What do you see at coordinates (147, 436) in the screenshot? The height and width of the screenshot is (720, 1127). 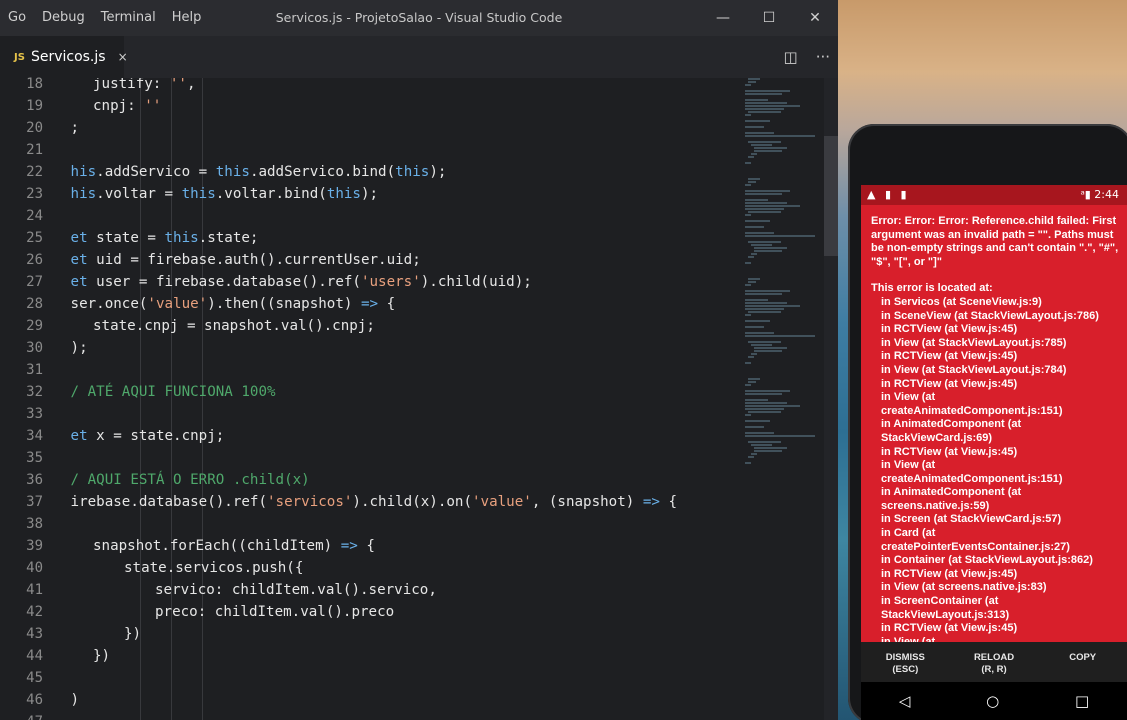 I see `code-line: let x = state.cnpj;` at bounding box center [147, 436].